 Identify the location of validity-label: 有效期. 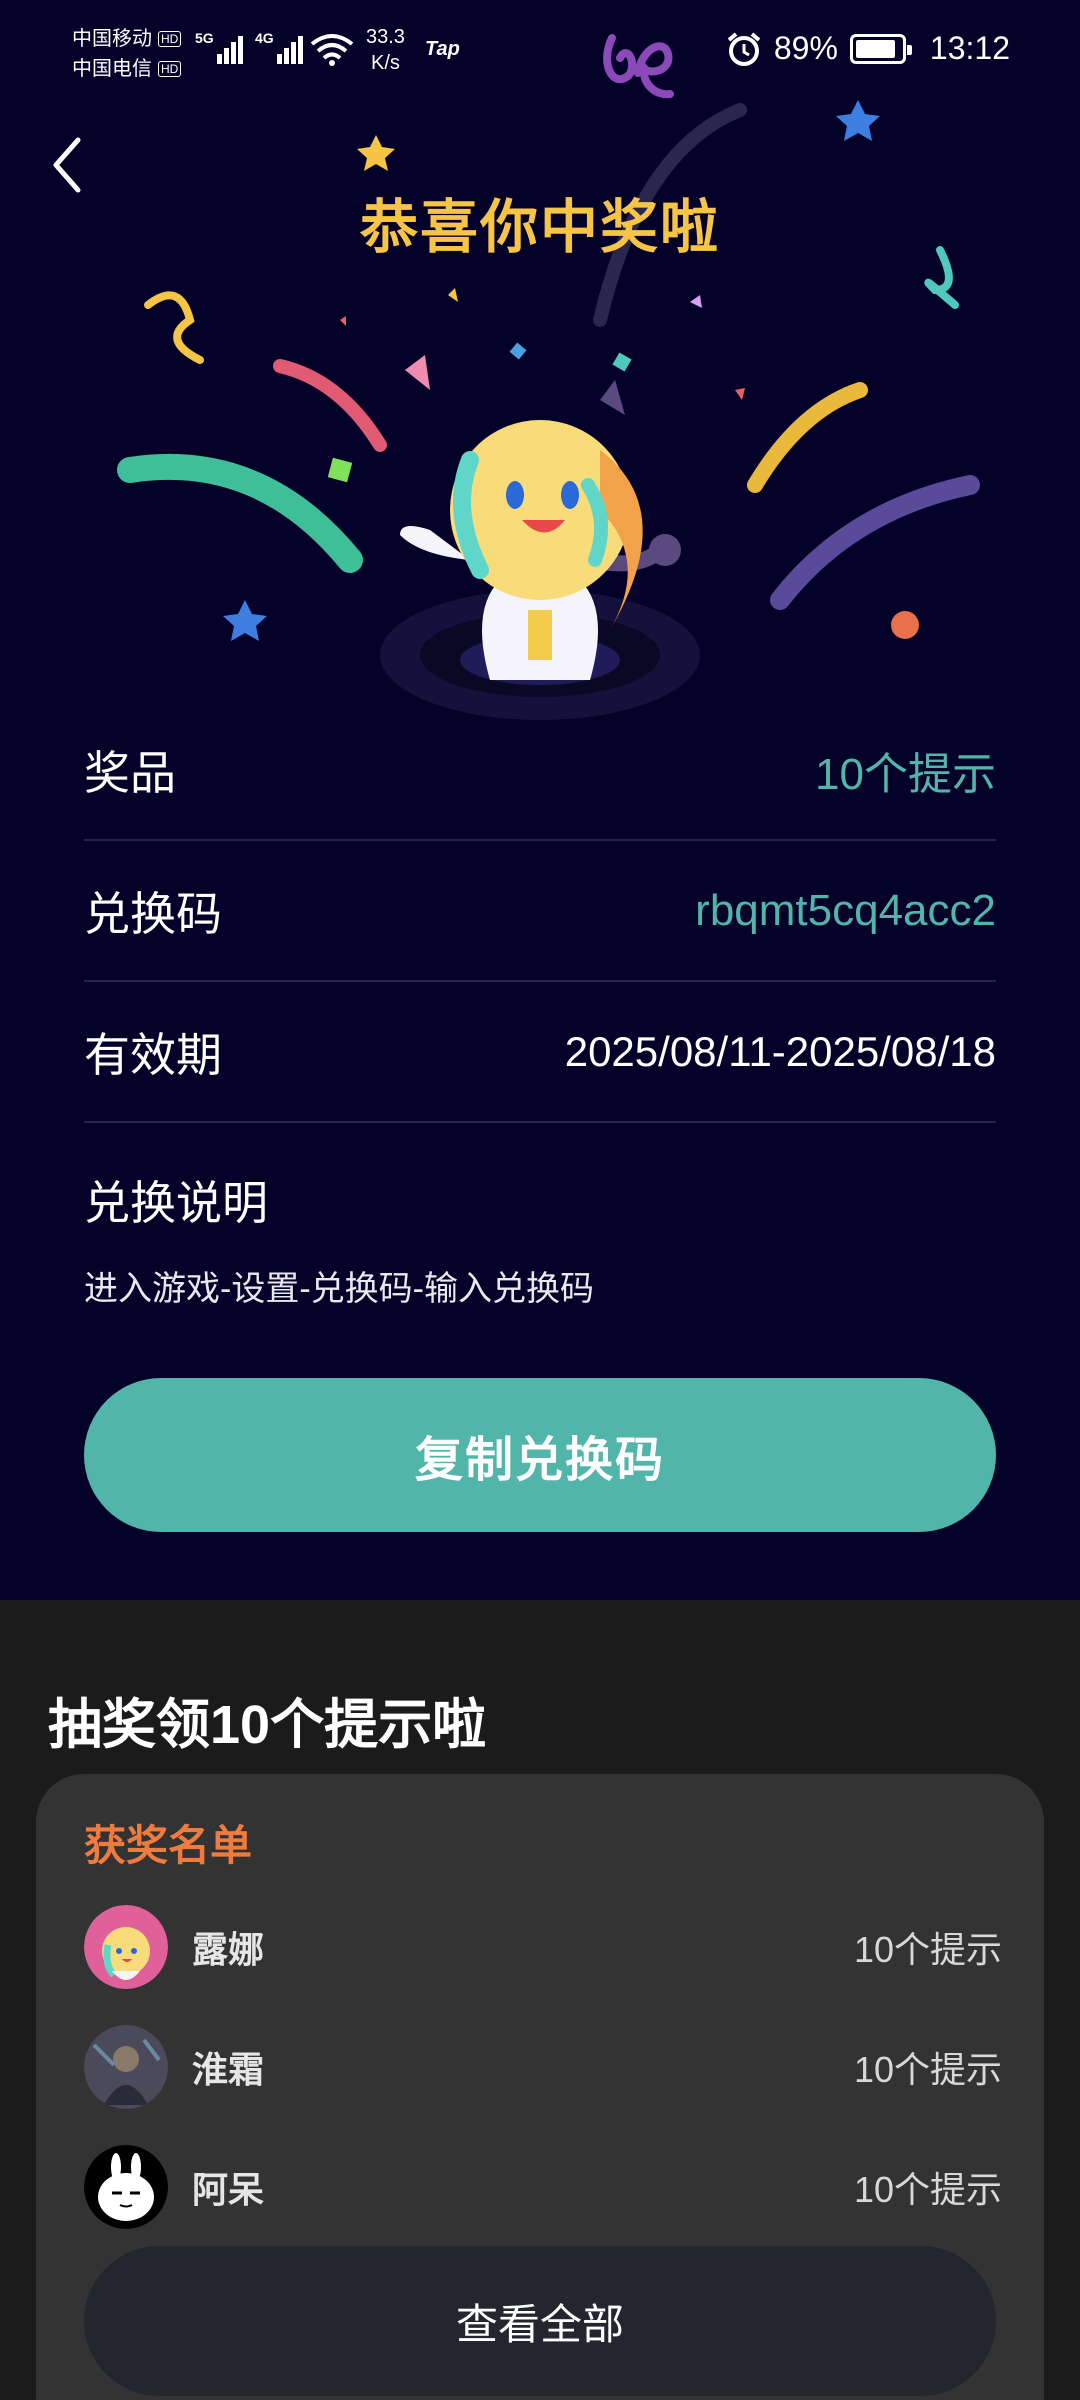
(153, 1054).